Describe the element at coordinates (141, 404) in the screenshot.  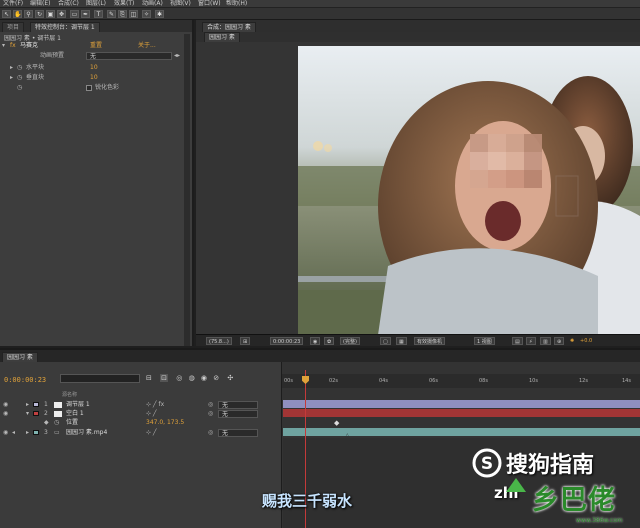
I see `layer-row-1: ◉ ▸ 1 调节层 1 ⊹ ╱ fx ◎ 无` at that location.